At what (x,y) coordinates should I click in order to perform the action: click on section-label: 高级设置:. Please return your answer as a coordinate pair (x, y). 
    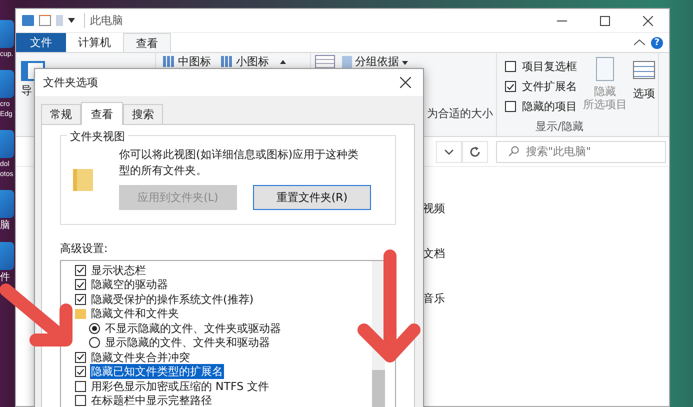
    Looking at the image, I should click on (84, 248).